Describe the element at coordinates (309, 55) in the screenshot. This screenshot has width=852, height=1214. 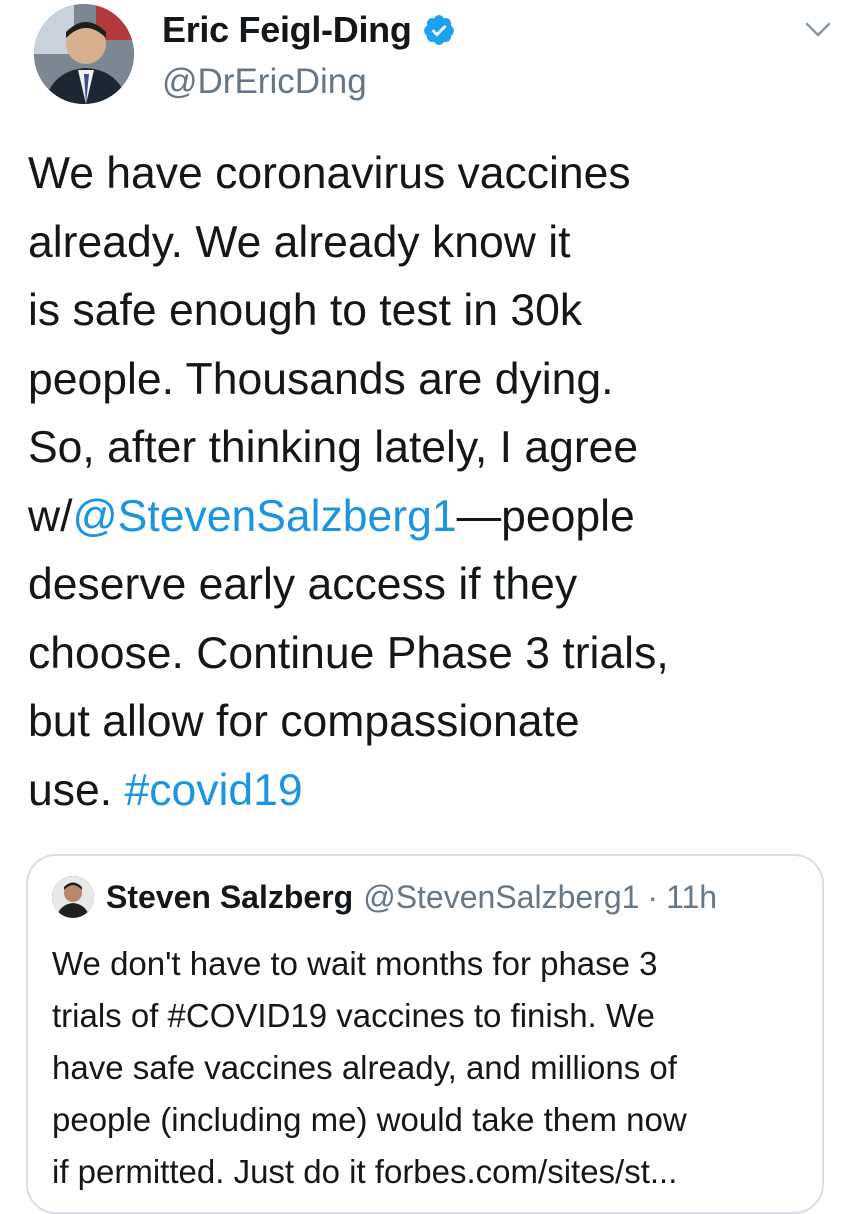
I see `tweet-header: Eric Feigl-Ding @DrEricDing` at that location.